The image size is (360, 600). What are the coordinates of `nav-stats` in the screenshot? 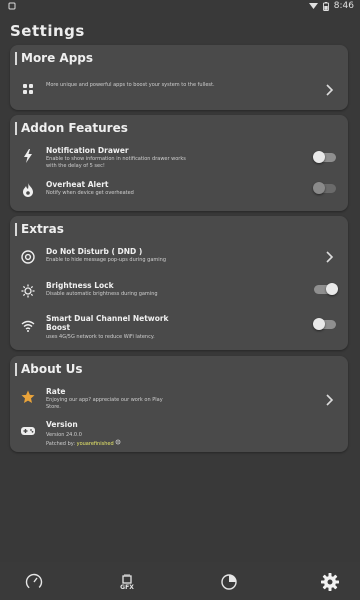 It's located at (229, 582).